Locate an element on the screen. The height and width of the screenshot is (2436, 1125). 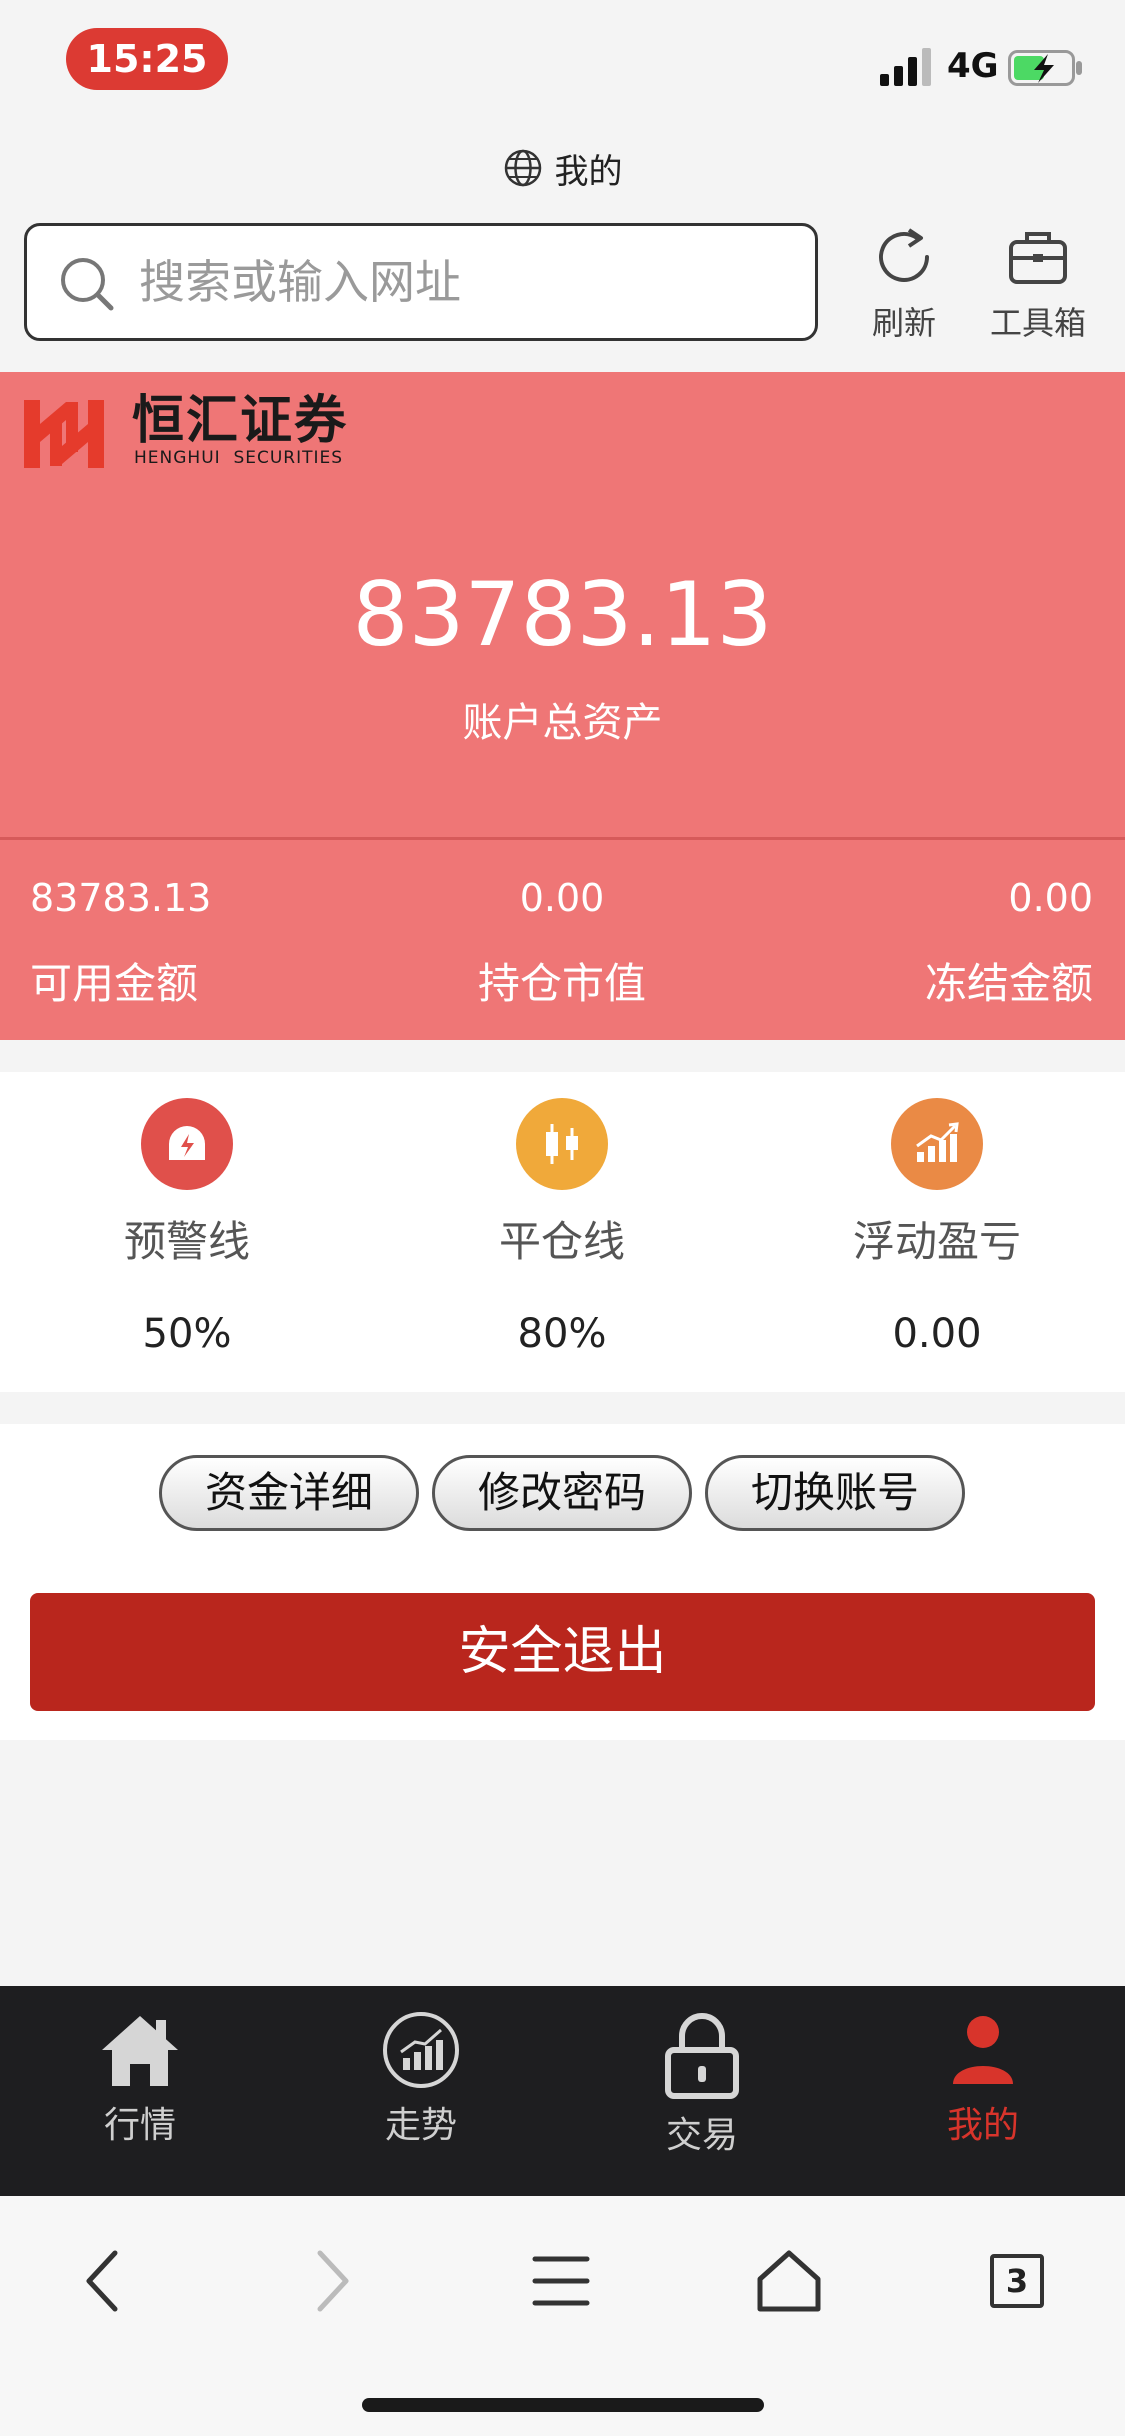
battery-charging-icon is located at coordinates (1045, 68).